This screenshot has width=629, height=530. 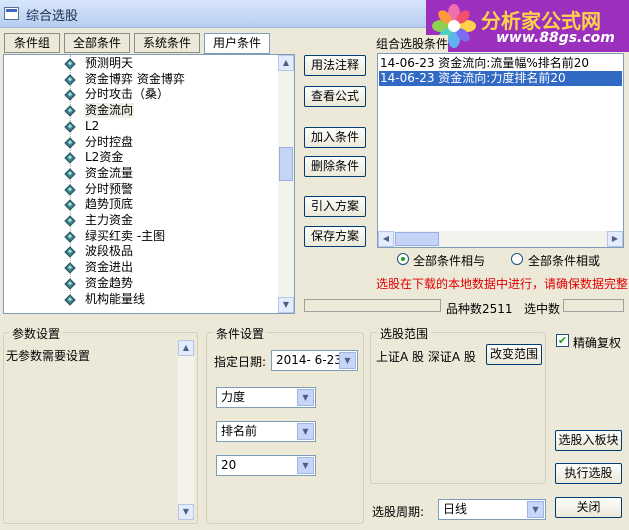 What do you see at coordinates (36, 333) in the screenshot?
I see `params-title: 参数设置` at bounding box center [36, 333].